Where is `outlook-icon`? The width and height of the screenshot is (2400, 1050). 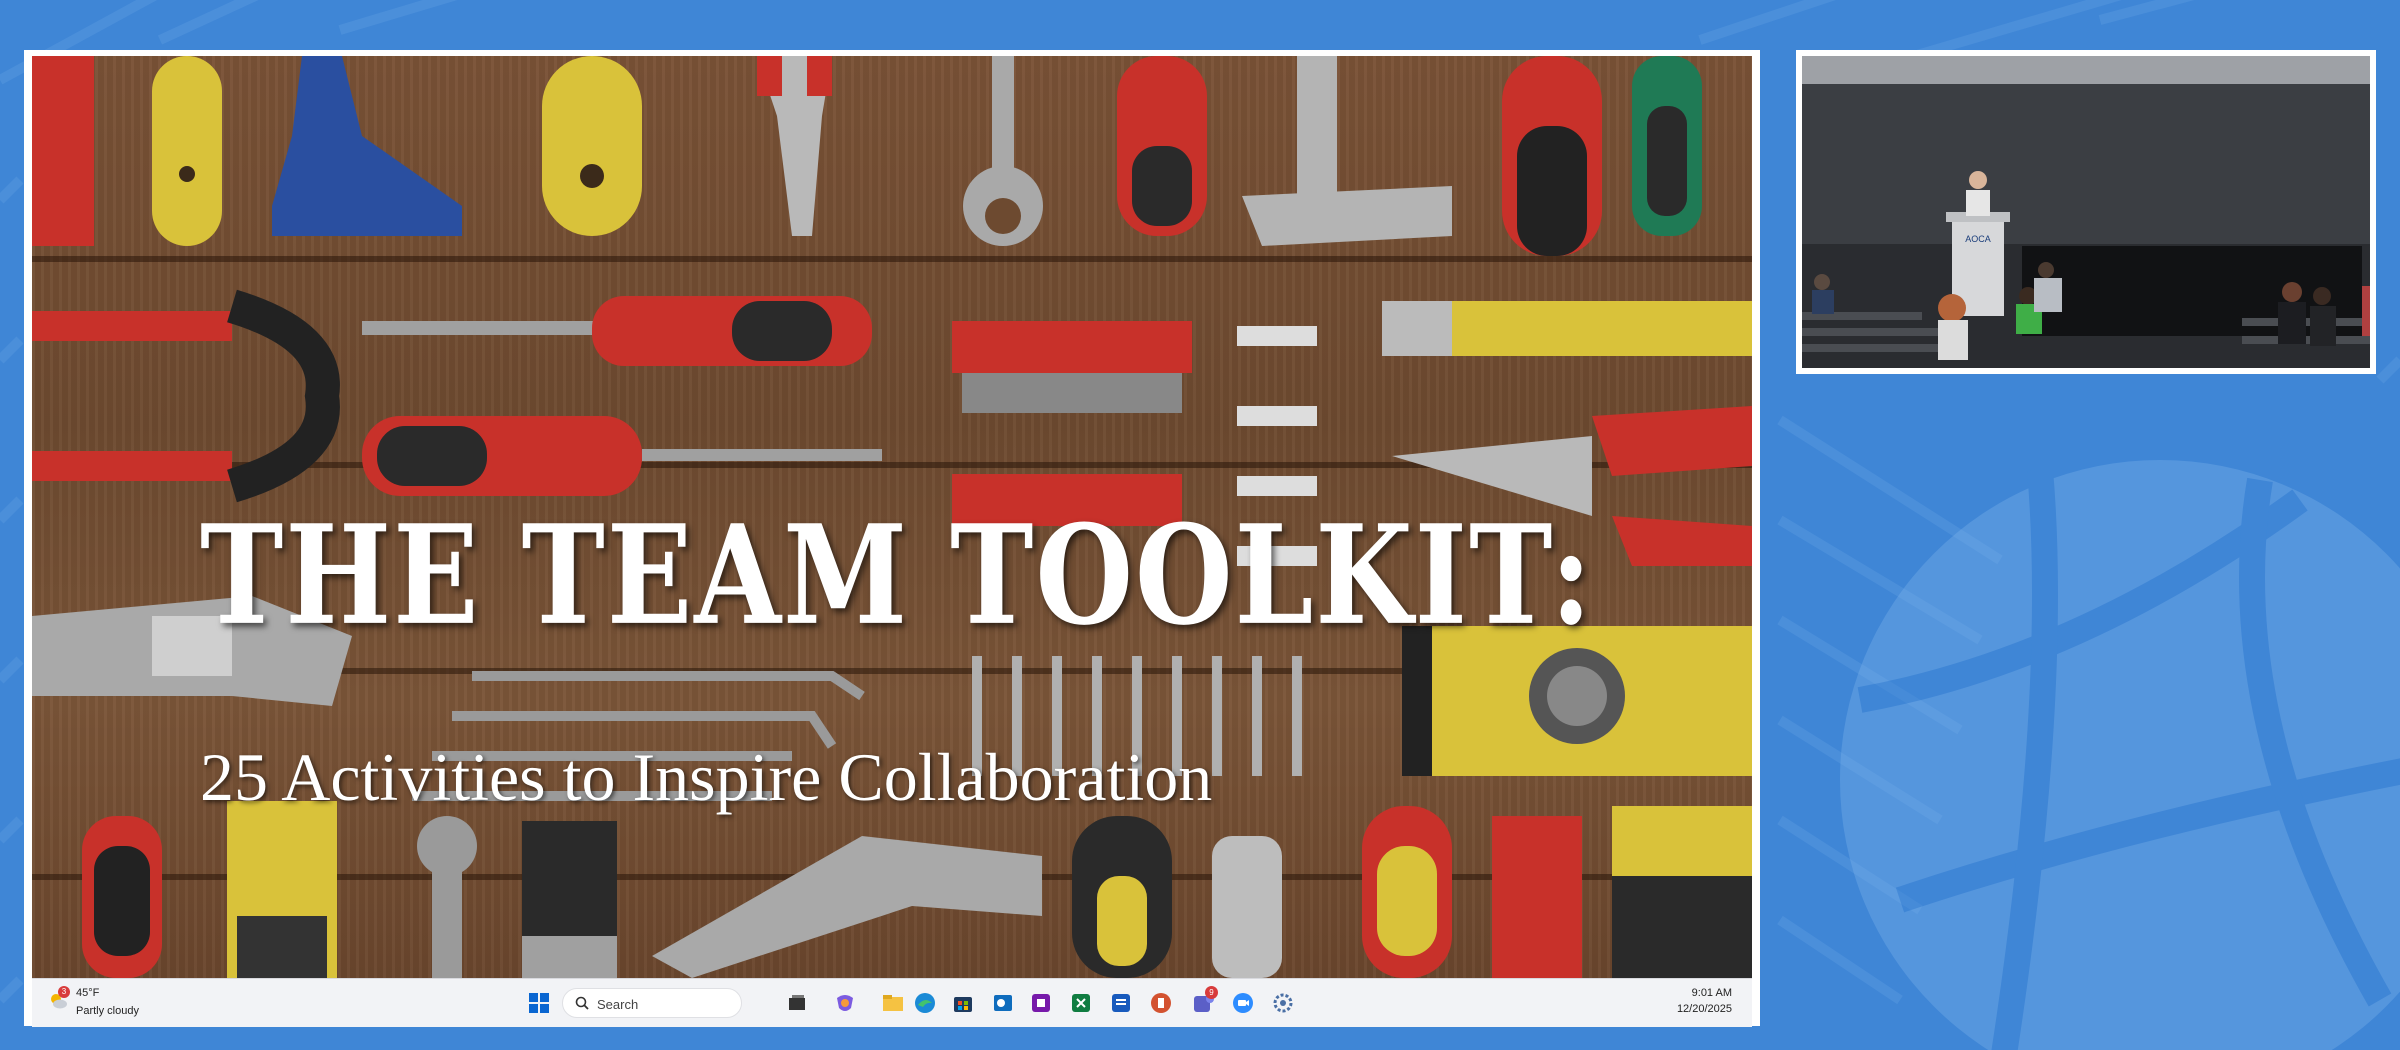
outlook-icon is located at coordinates (1003, 1003).